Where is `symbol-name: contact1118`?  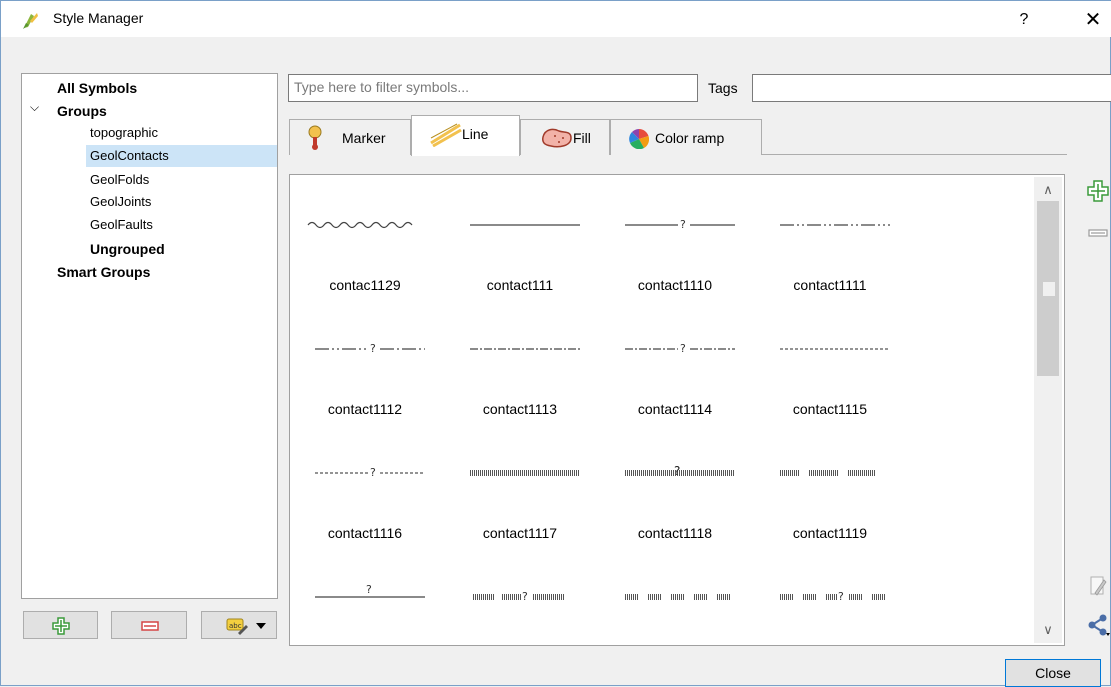
symbol-name: contact1118 is located at coordinates (675, 533).